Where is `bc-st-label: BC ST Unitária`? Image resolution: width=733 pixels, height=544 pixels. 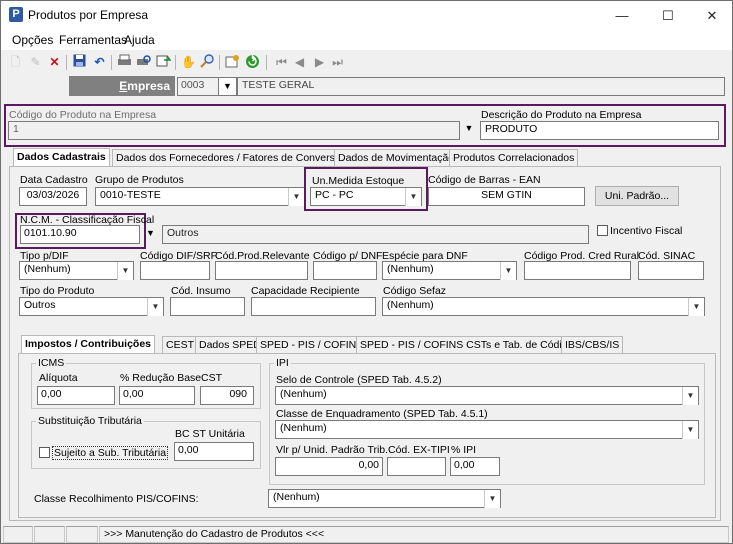
bc-st-label: BC ST Unitária is located at coordinates (210, 434).